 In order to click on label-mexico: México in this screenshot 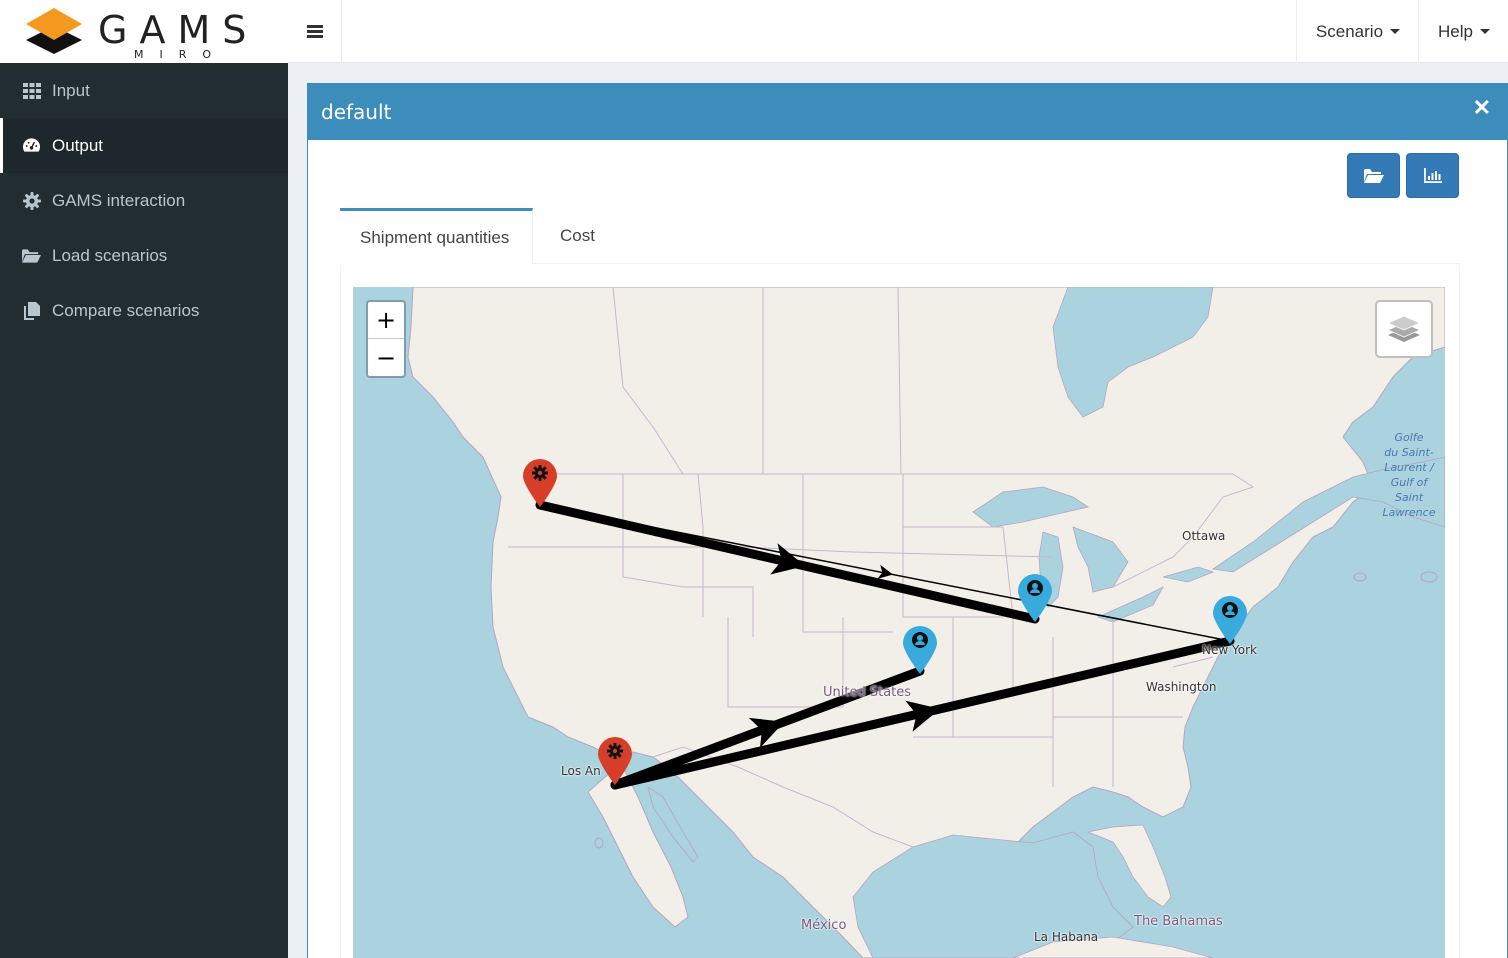, I will do `click(824, 925)`.